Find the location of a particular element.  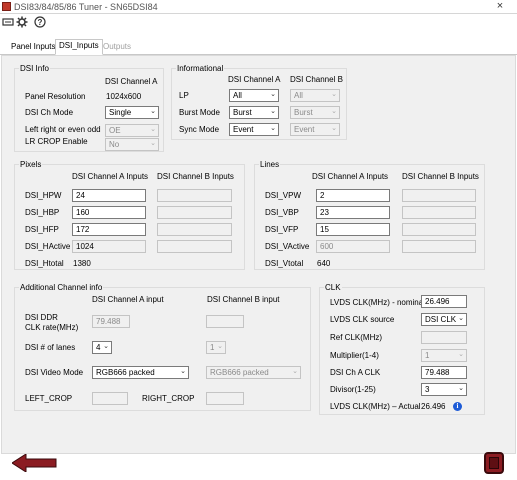

informational-col-a: DSI Channel A is located at coordinates (254, 79).